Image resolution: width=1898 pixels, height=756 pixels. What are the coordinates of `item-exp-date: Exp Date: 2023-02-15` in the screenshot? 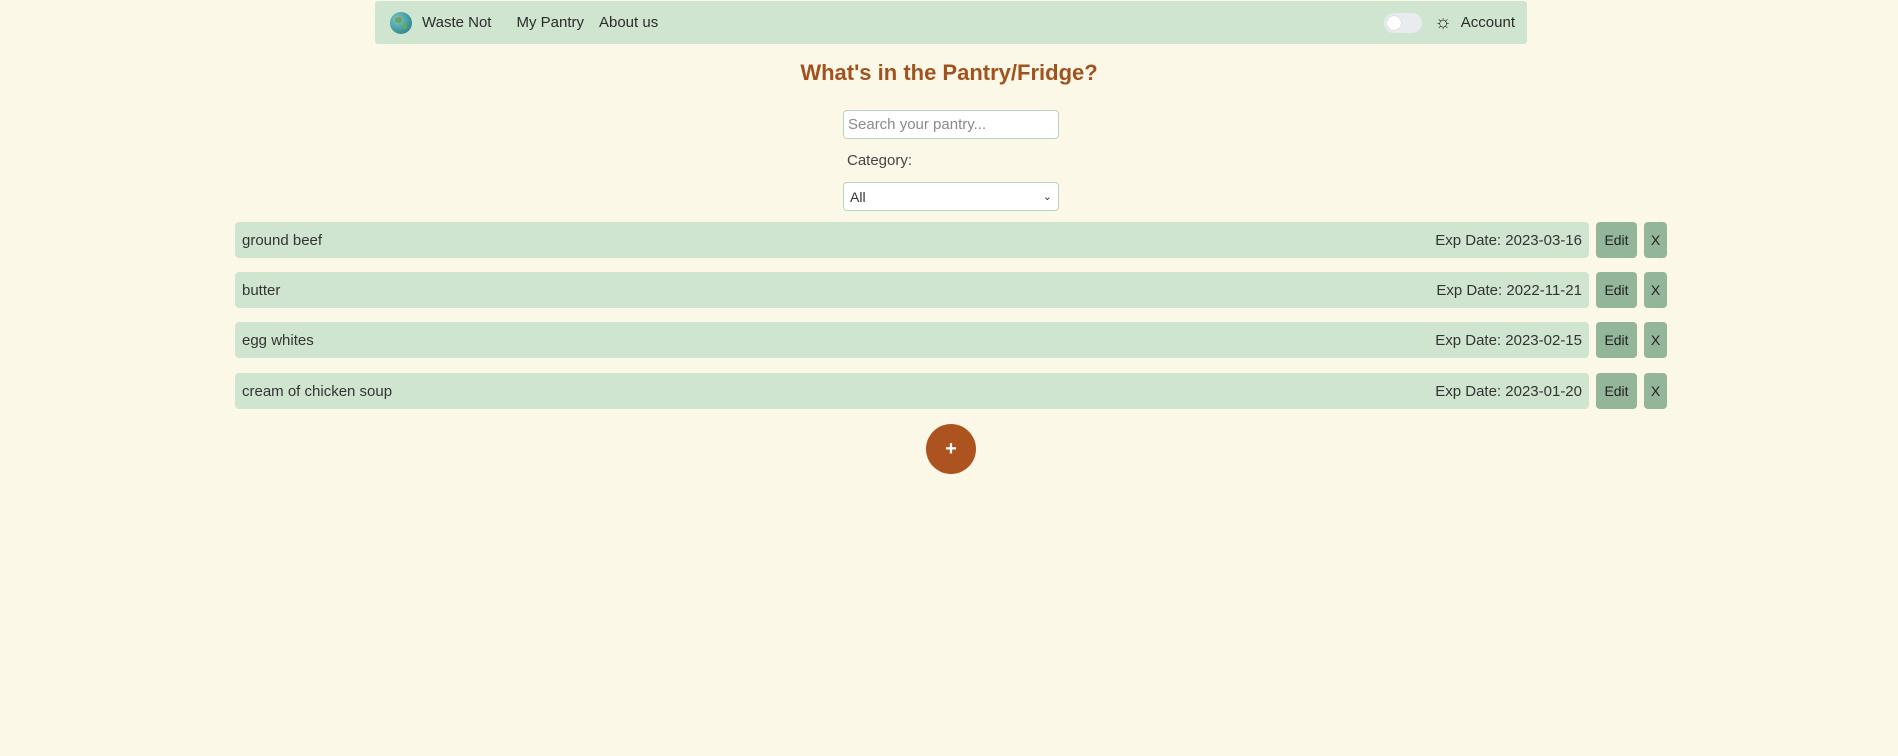 It's located at (1508, 340).